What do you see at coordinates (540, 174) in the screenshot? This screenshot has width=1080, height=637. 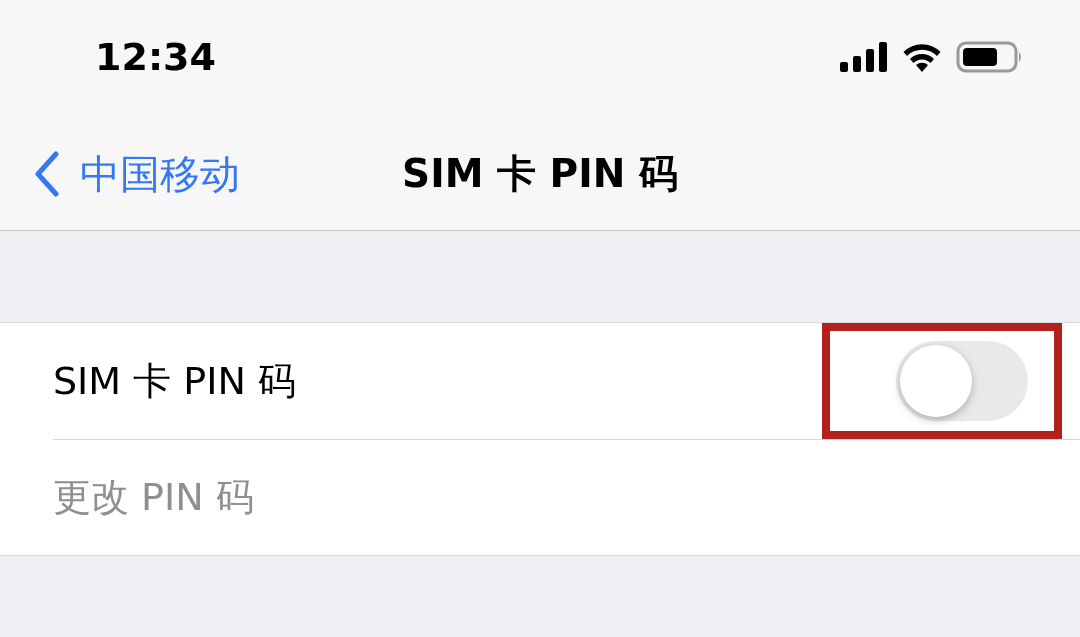 I see `page-title: SIM 卡 PIN 码` at bounding box center [540, 174].